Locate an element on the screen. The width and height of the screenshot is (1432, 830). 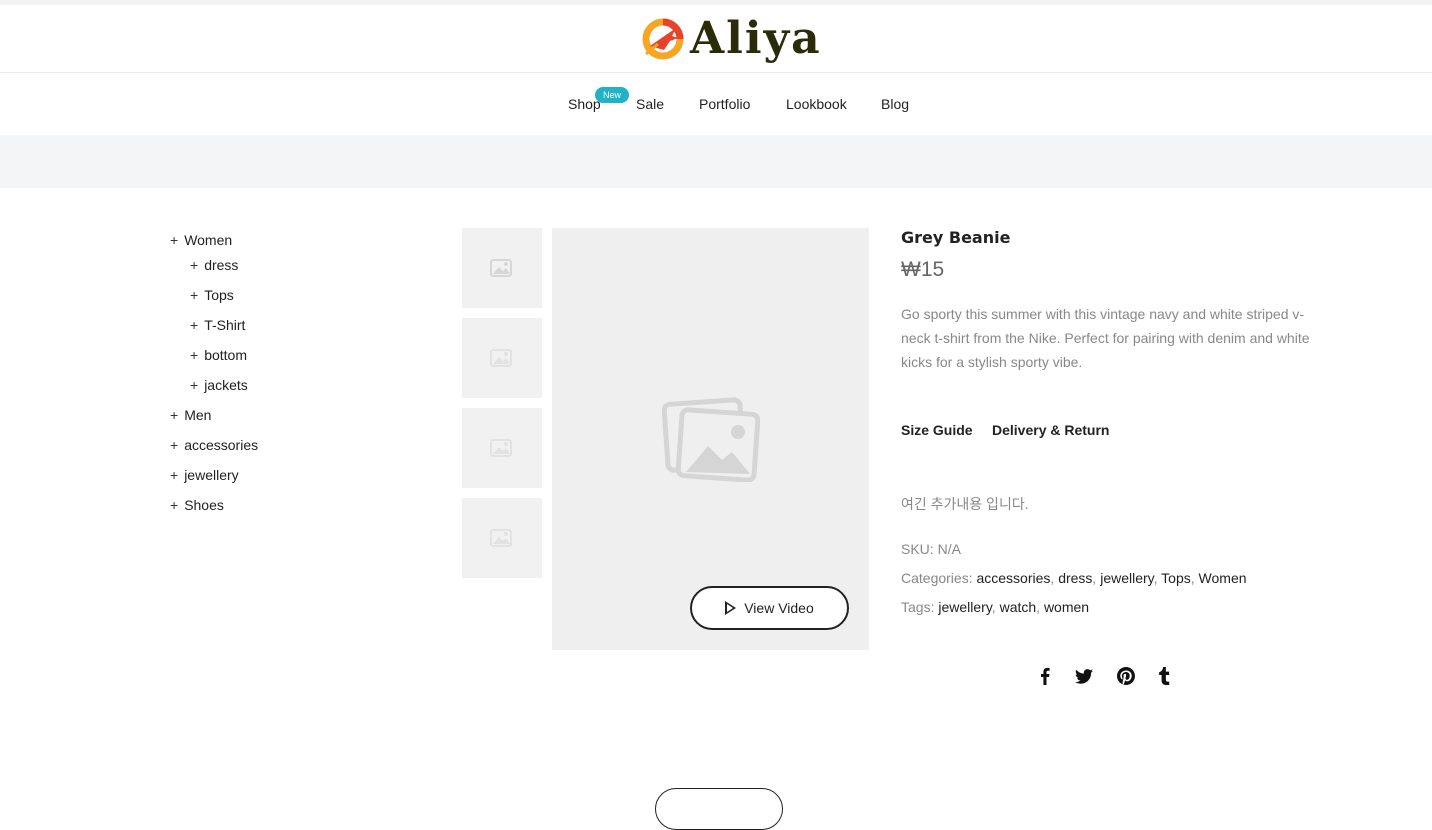
category-accessories: + accessories is located at coordinates (214, 445).